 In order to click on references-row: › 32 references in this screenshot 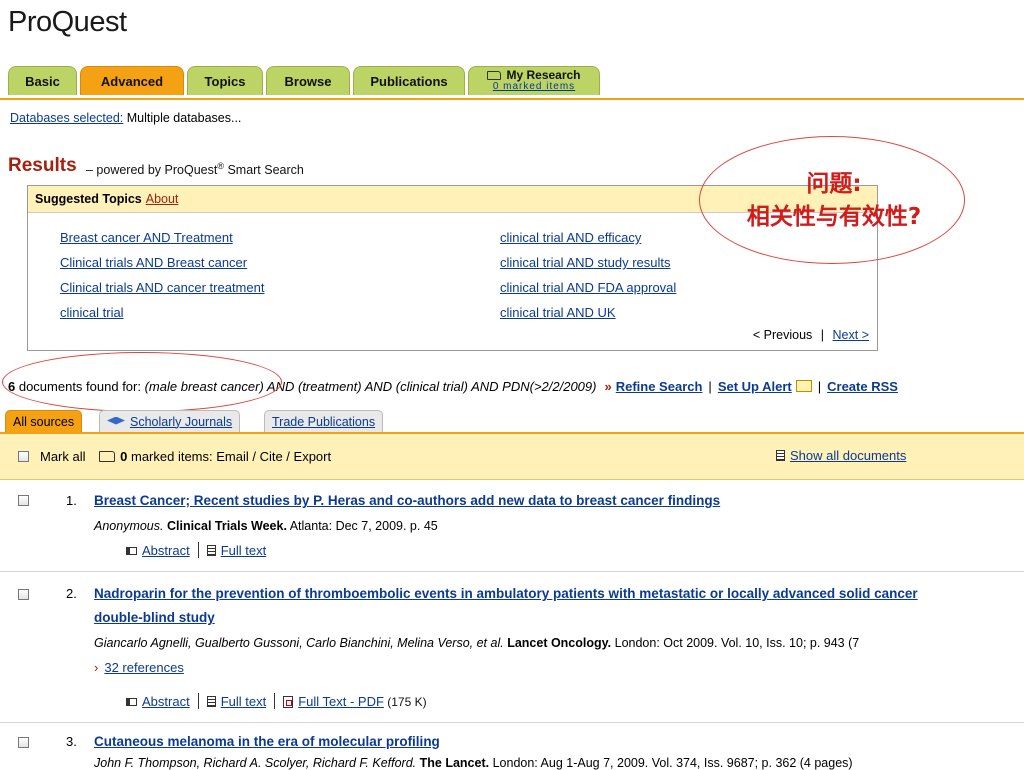, I will do `click(139, 667)`.